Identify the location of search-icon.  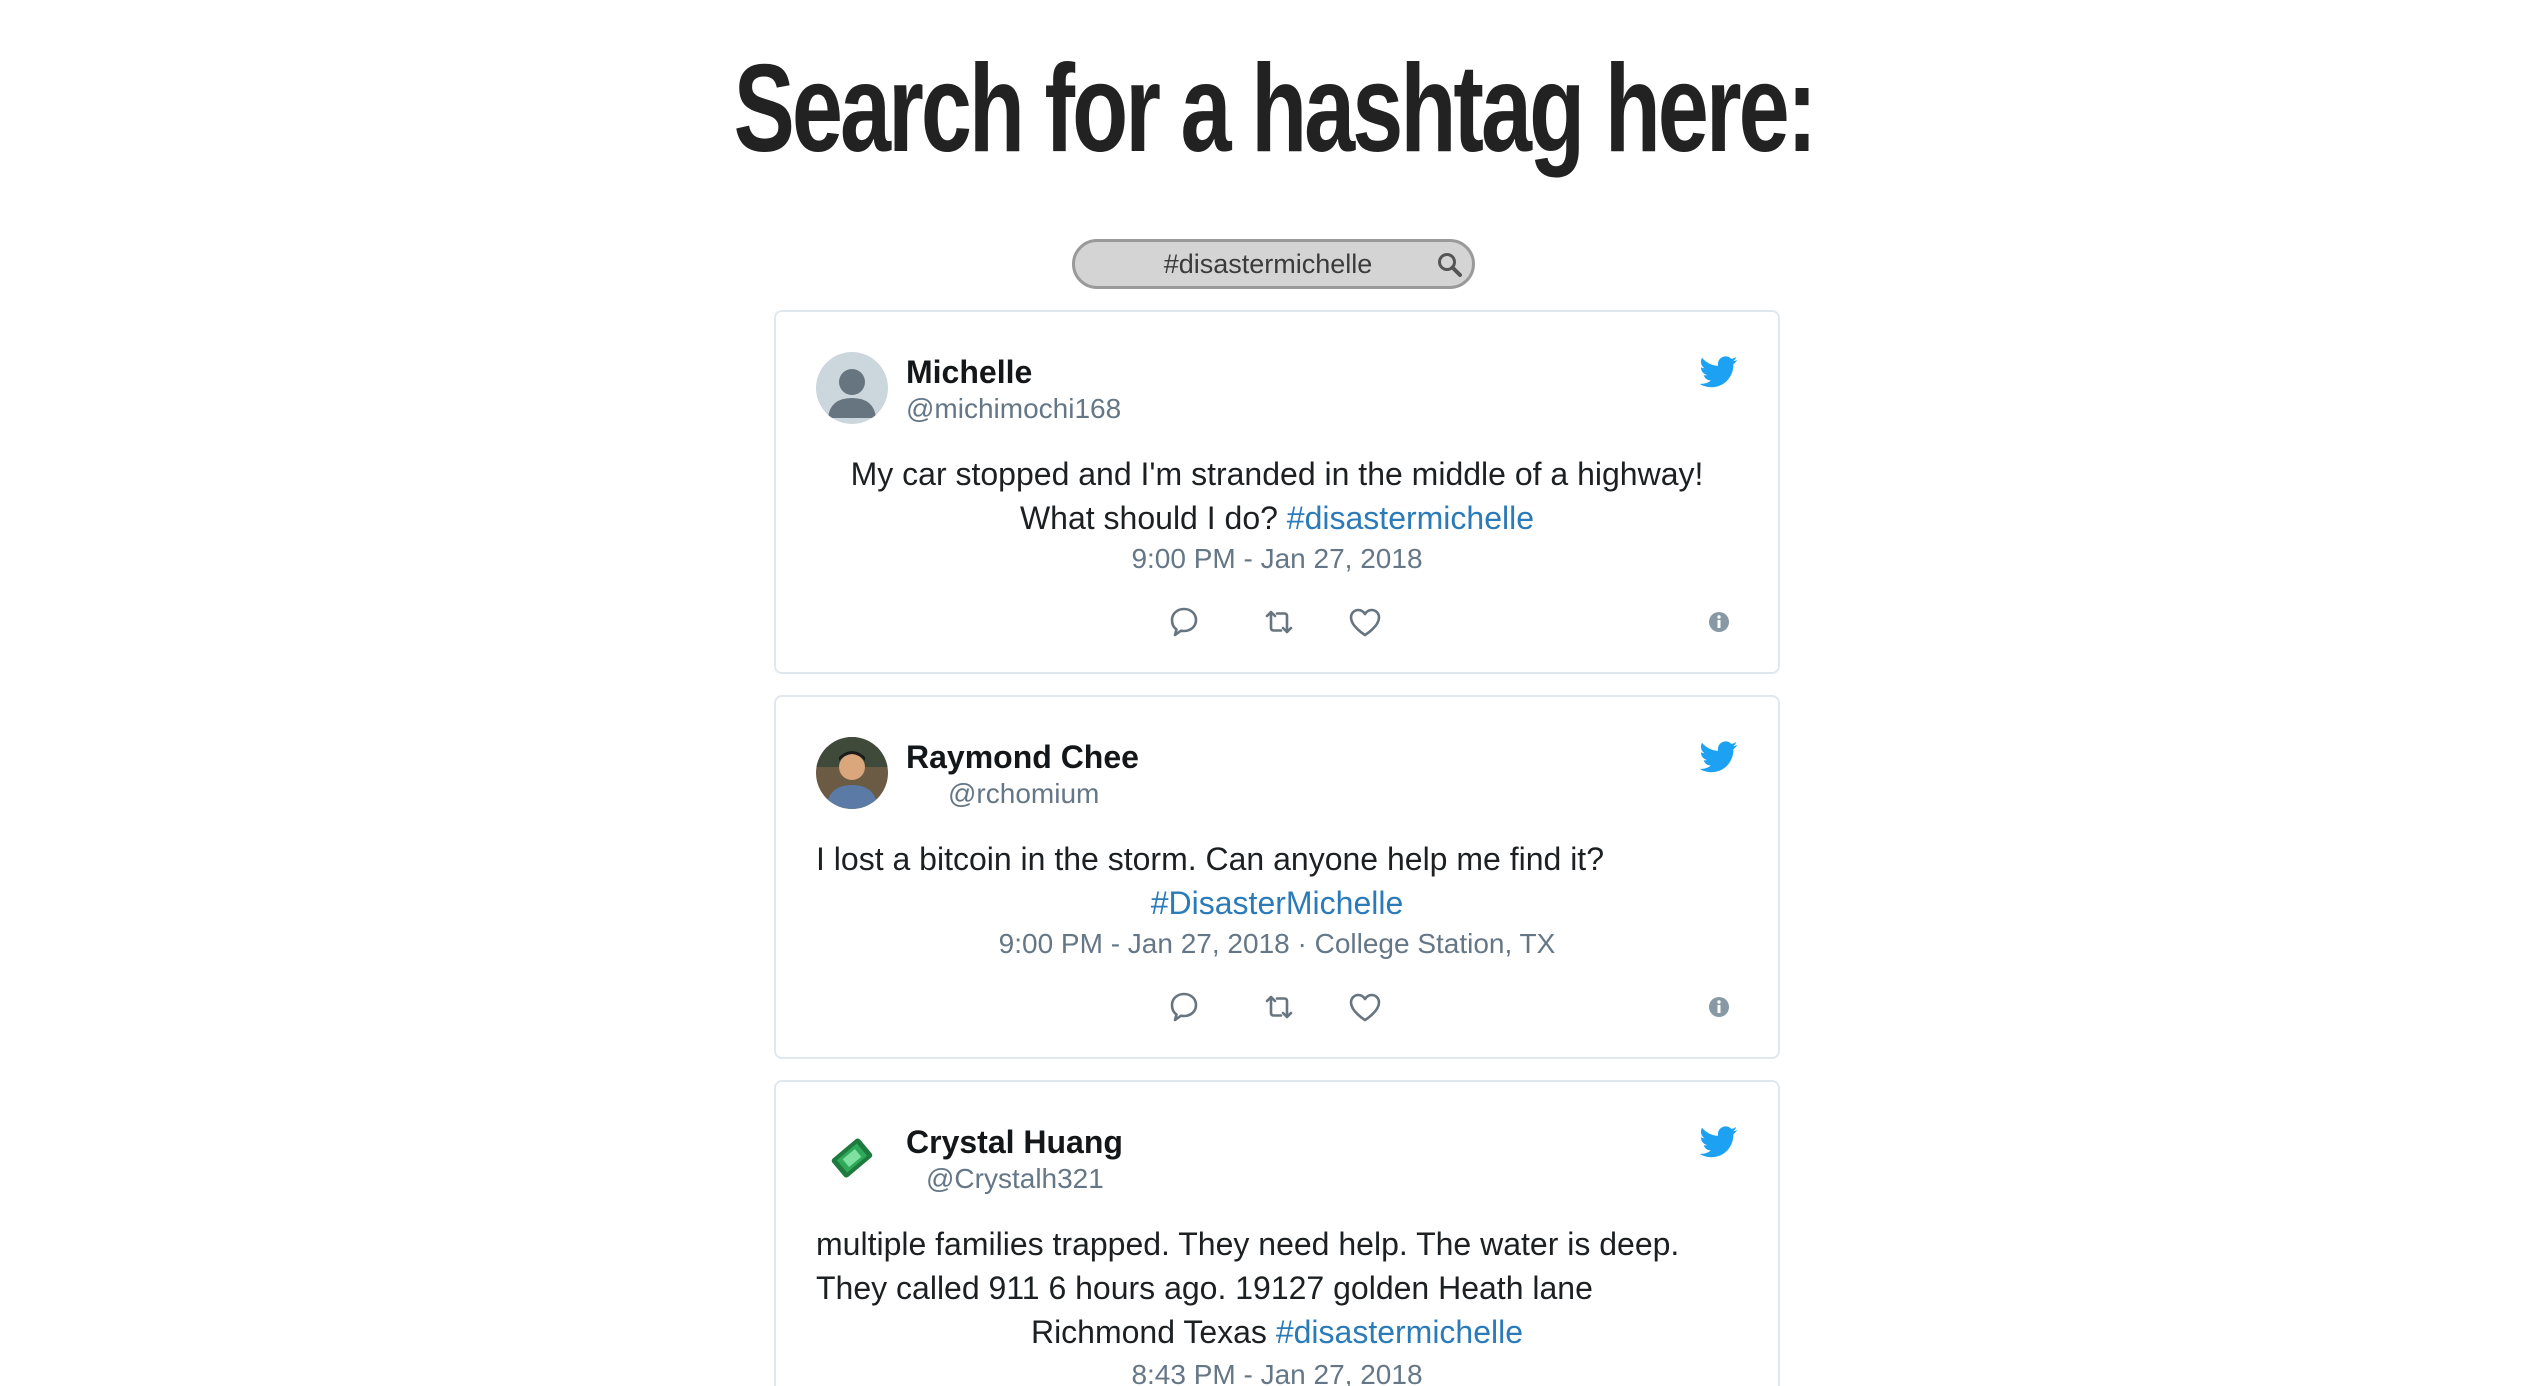
(1450, 265).